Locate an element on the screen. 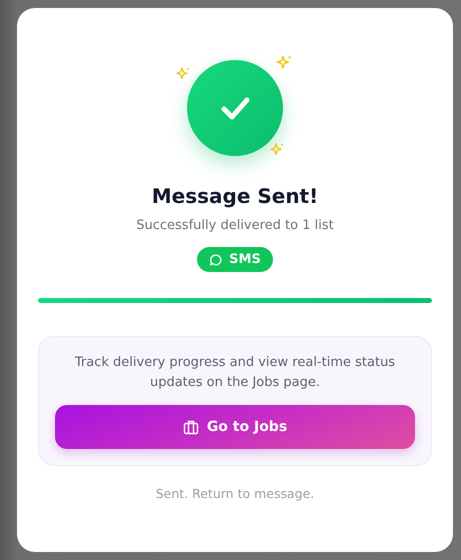  subtitle-text: Successfully delivered to 1 list is located at coordinates (235, 225).